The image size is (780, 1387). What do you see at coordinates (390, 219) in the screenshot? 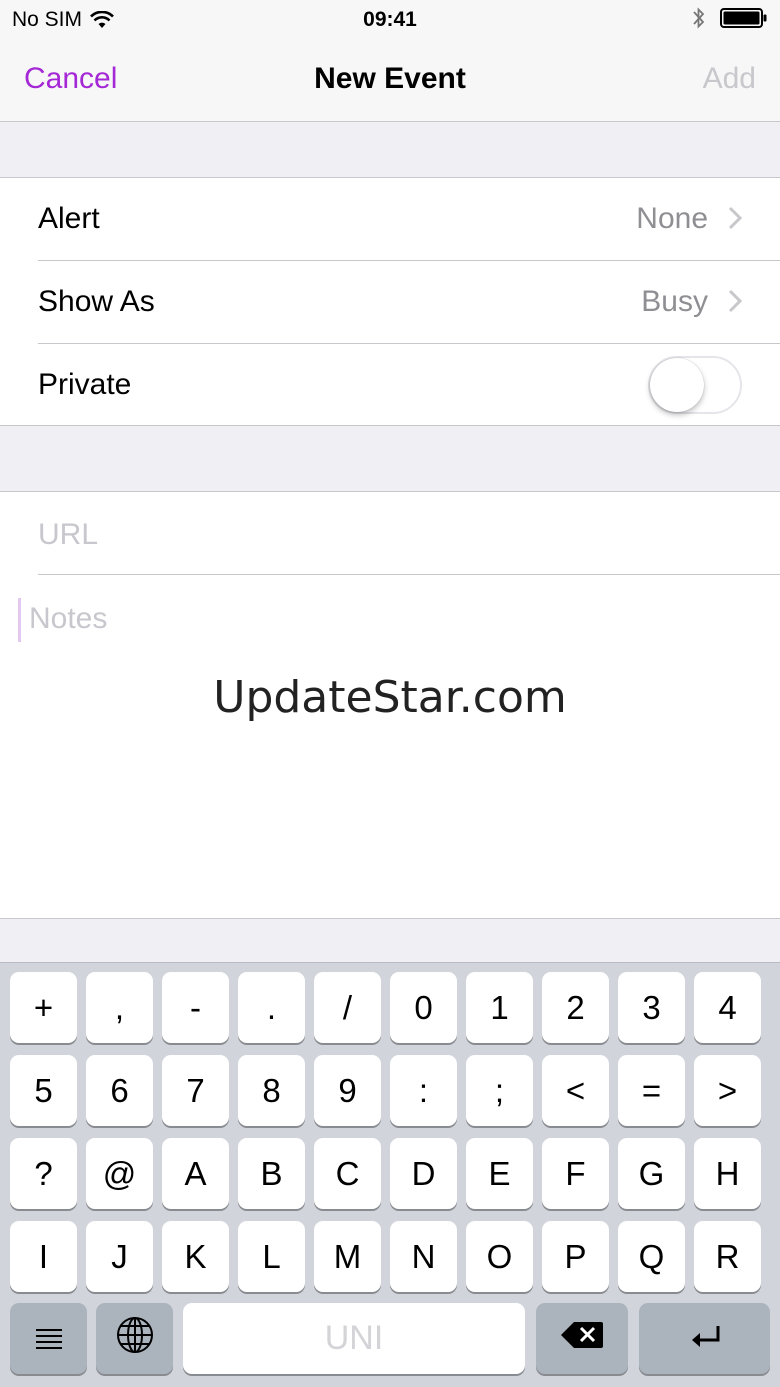
I see `alert-row: Alert None` at bounding box center [390, 219].